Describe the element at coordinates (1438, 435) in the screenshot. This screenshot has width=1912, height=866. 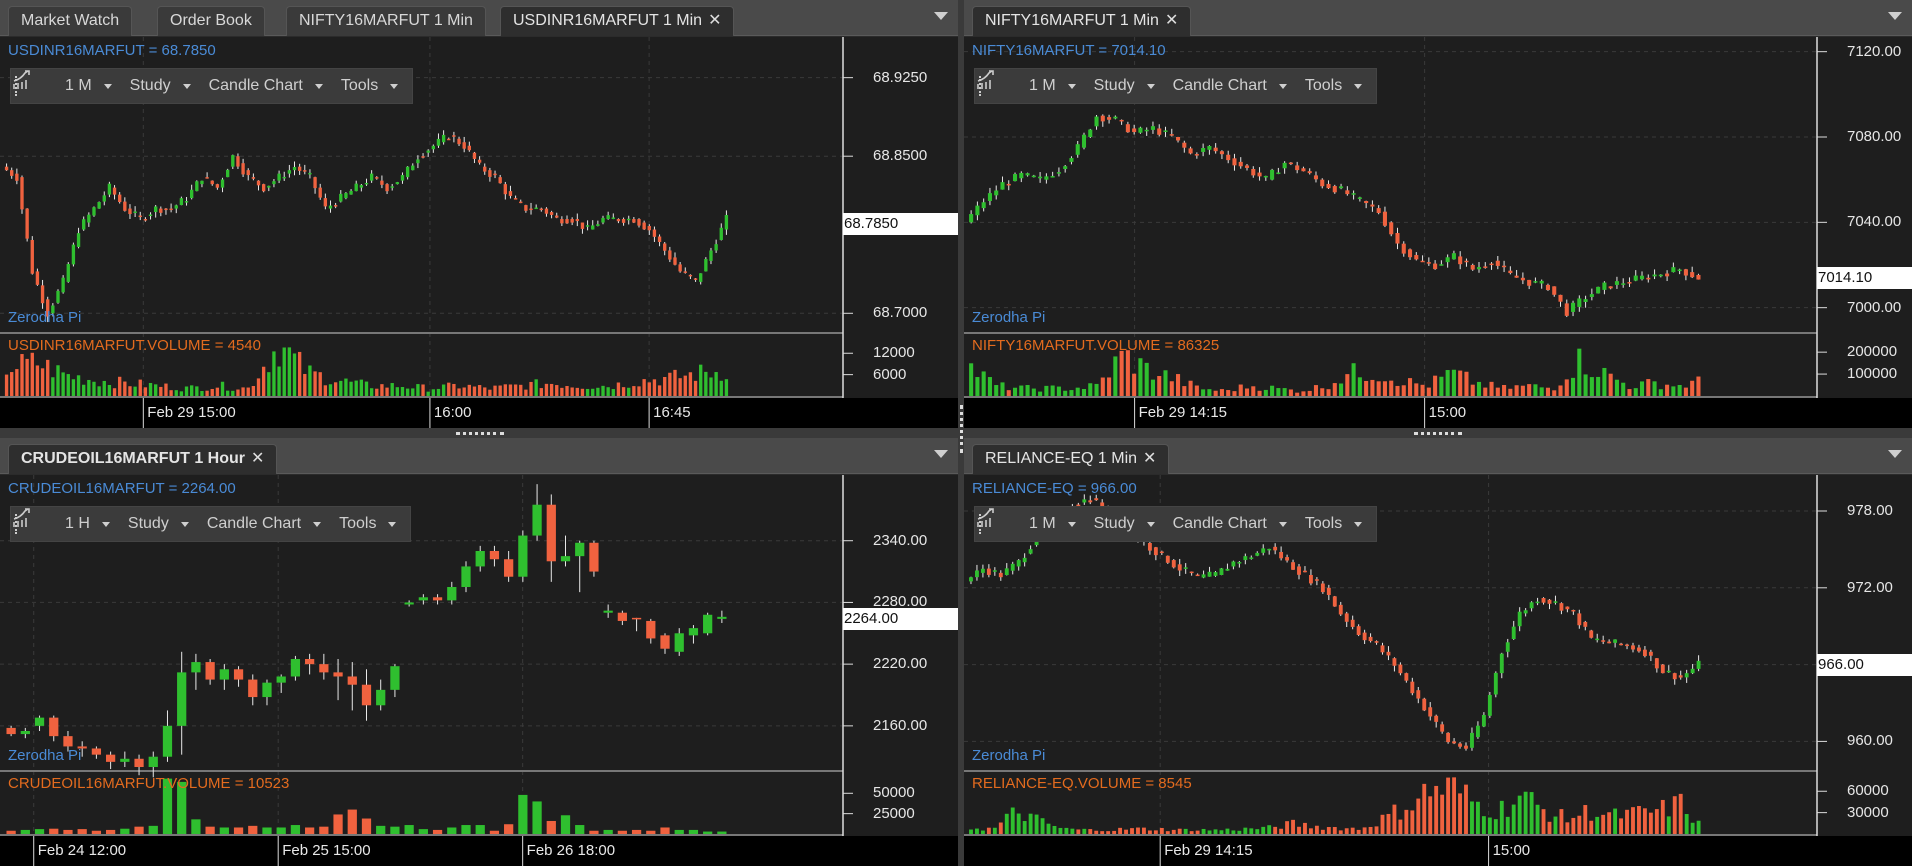
I see `horizontal-splitter-right` at that location.